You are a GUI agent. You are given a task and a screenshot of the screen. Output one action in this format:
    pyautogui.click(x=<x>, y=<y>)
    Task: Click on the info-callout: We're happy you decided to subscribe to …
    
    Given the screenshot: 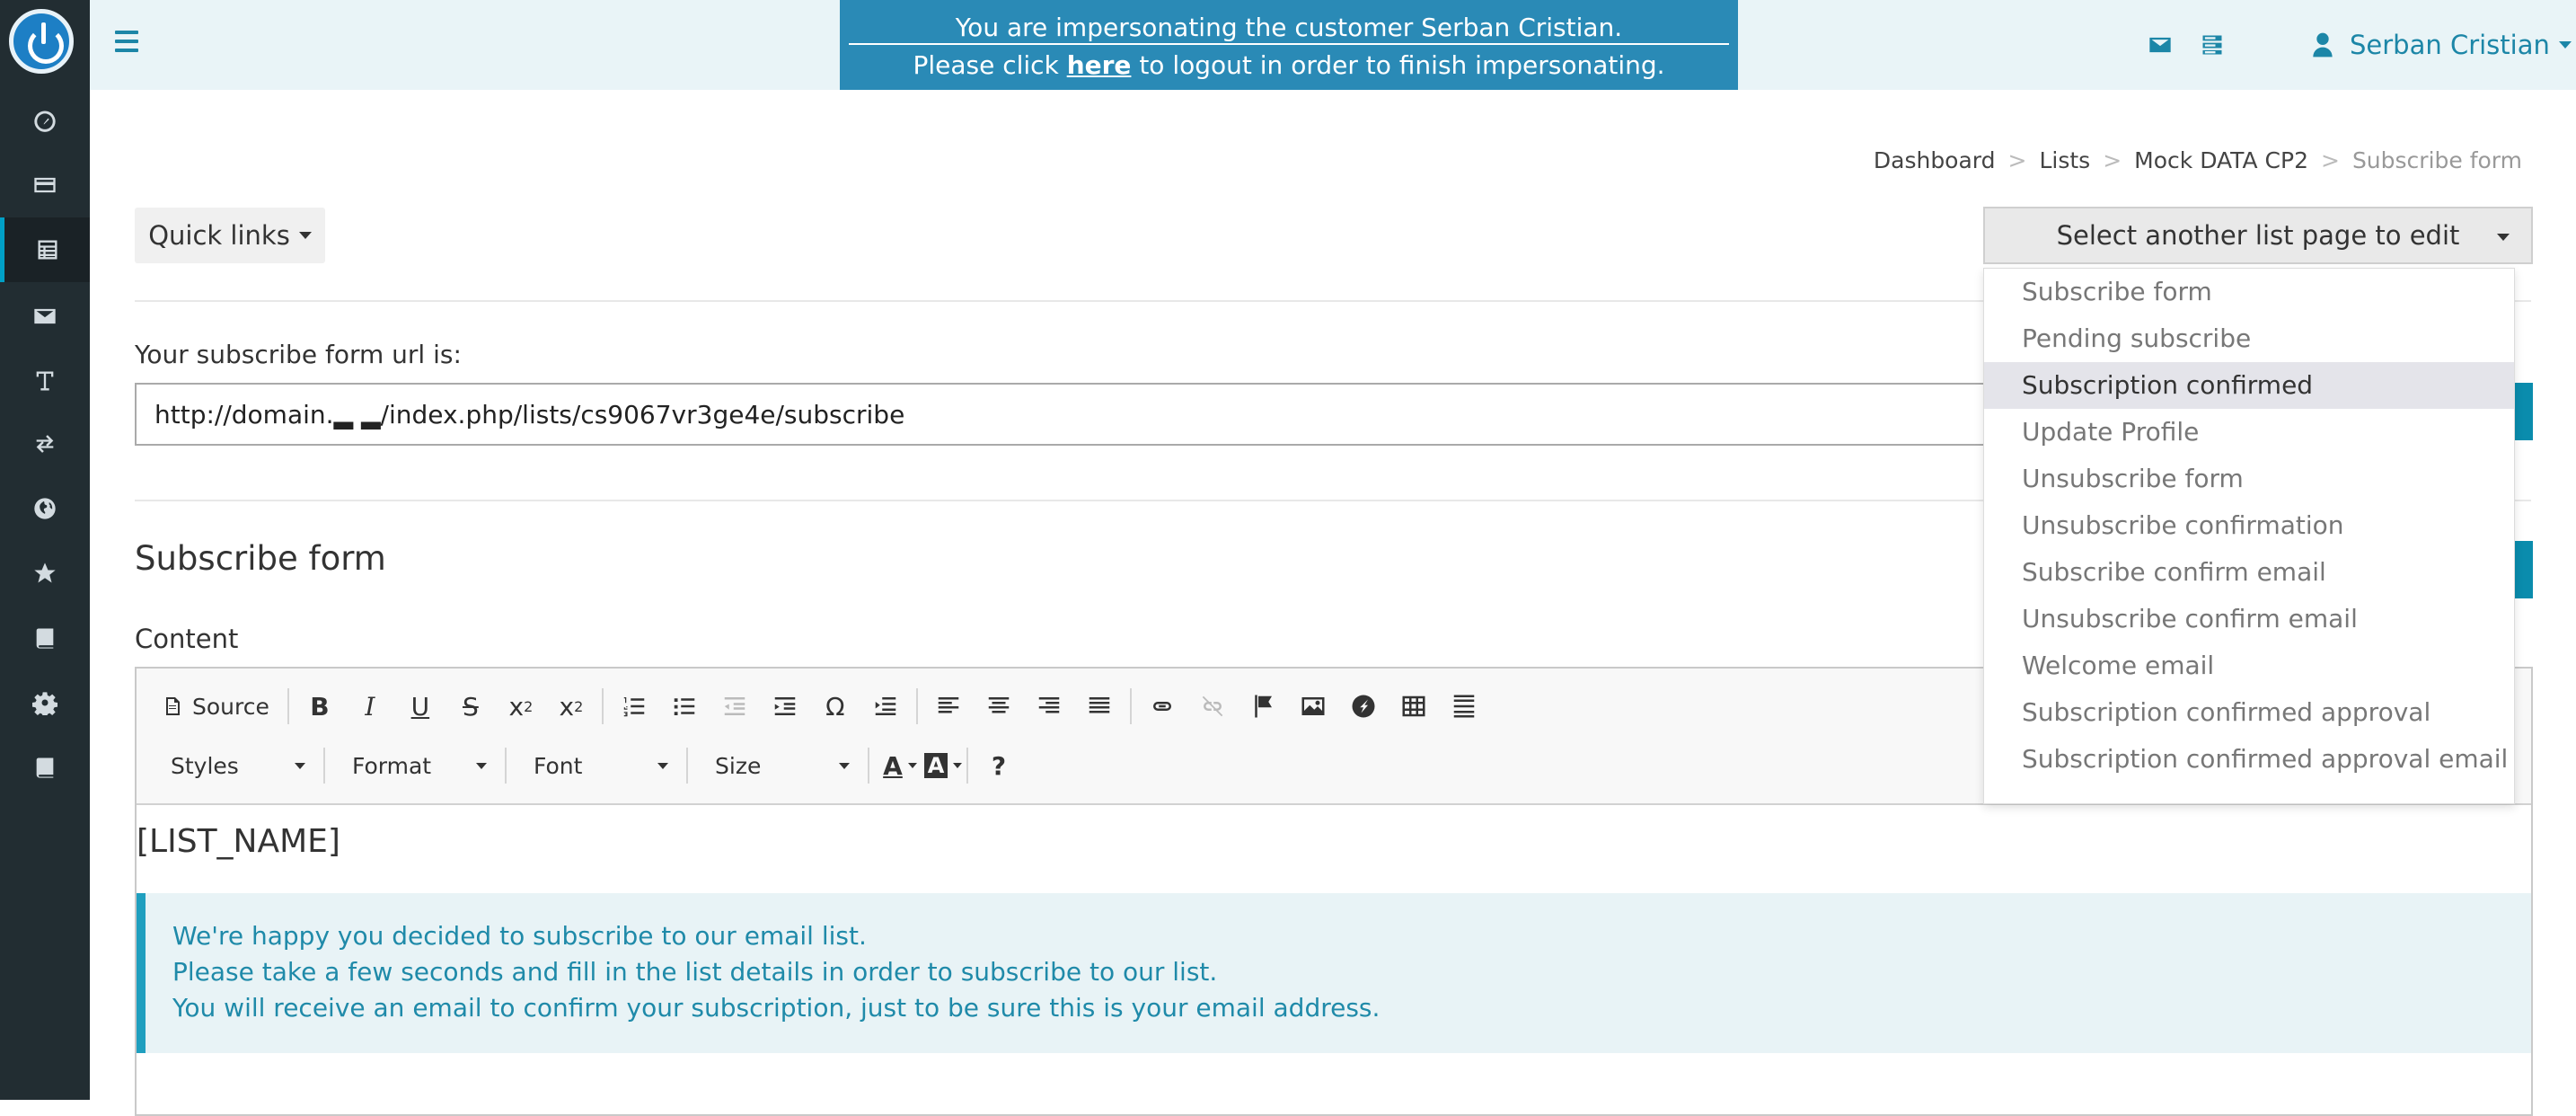 What is the action you would take?
    pyautogui.click(x=1334, y=973)
    